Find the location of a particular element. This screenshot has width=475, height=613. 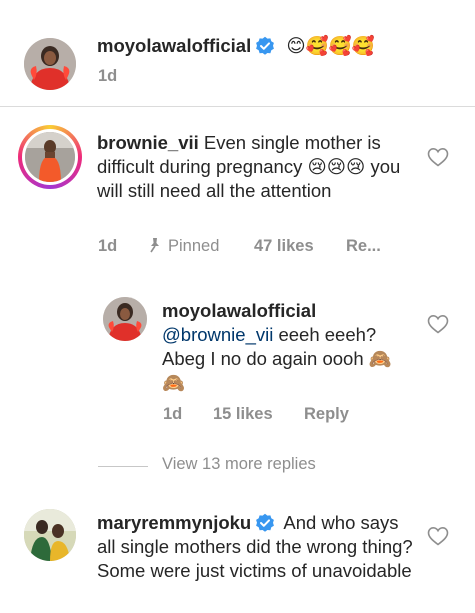

pinned-label: Pinned is located at coordinates (194, 246).